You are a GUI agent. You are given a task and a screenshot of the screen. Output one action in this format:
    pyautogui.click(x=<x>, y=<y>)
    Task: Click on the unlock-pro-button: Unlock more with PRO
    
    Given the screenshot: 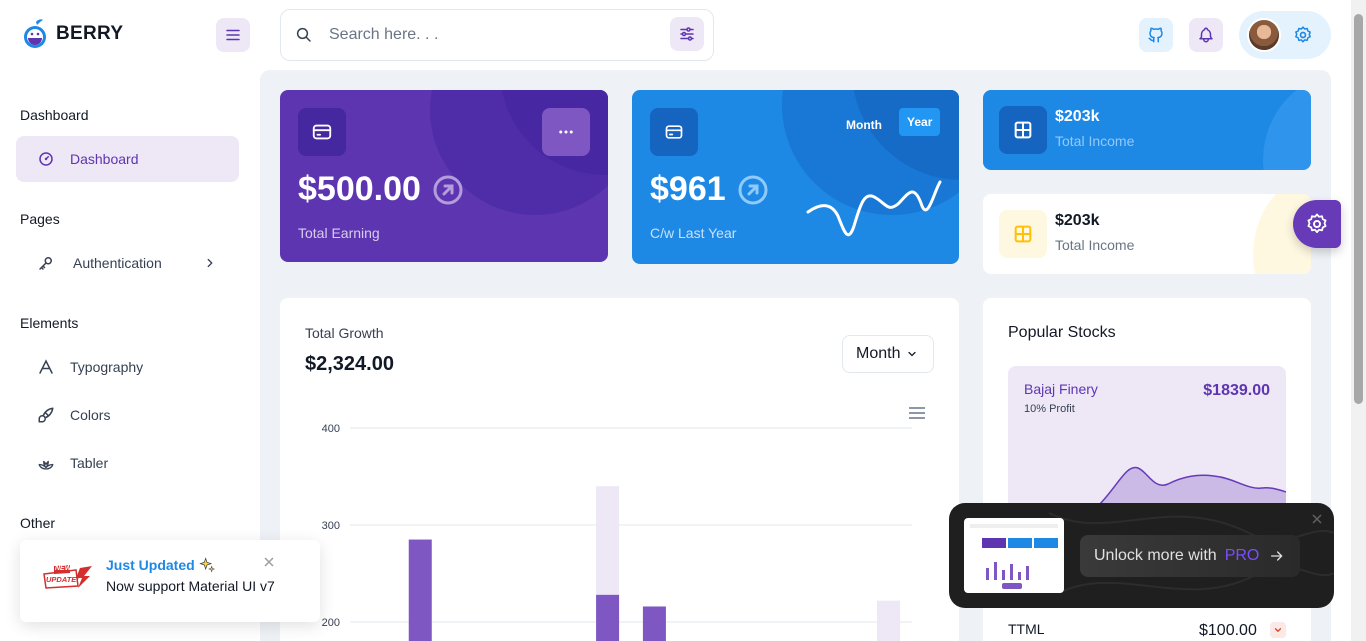 What is the action you would take?
    pyautogui.click(x=1190, y=556)
    